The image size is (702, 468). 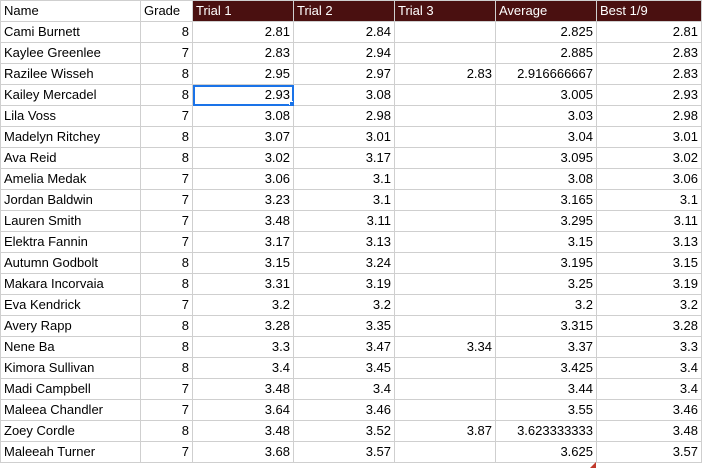 What do you see at coordinates (546, 116) in the screenshot?
I see `cell-average: 3.03` at bounding box center [546, 116].